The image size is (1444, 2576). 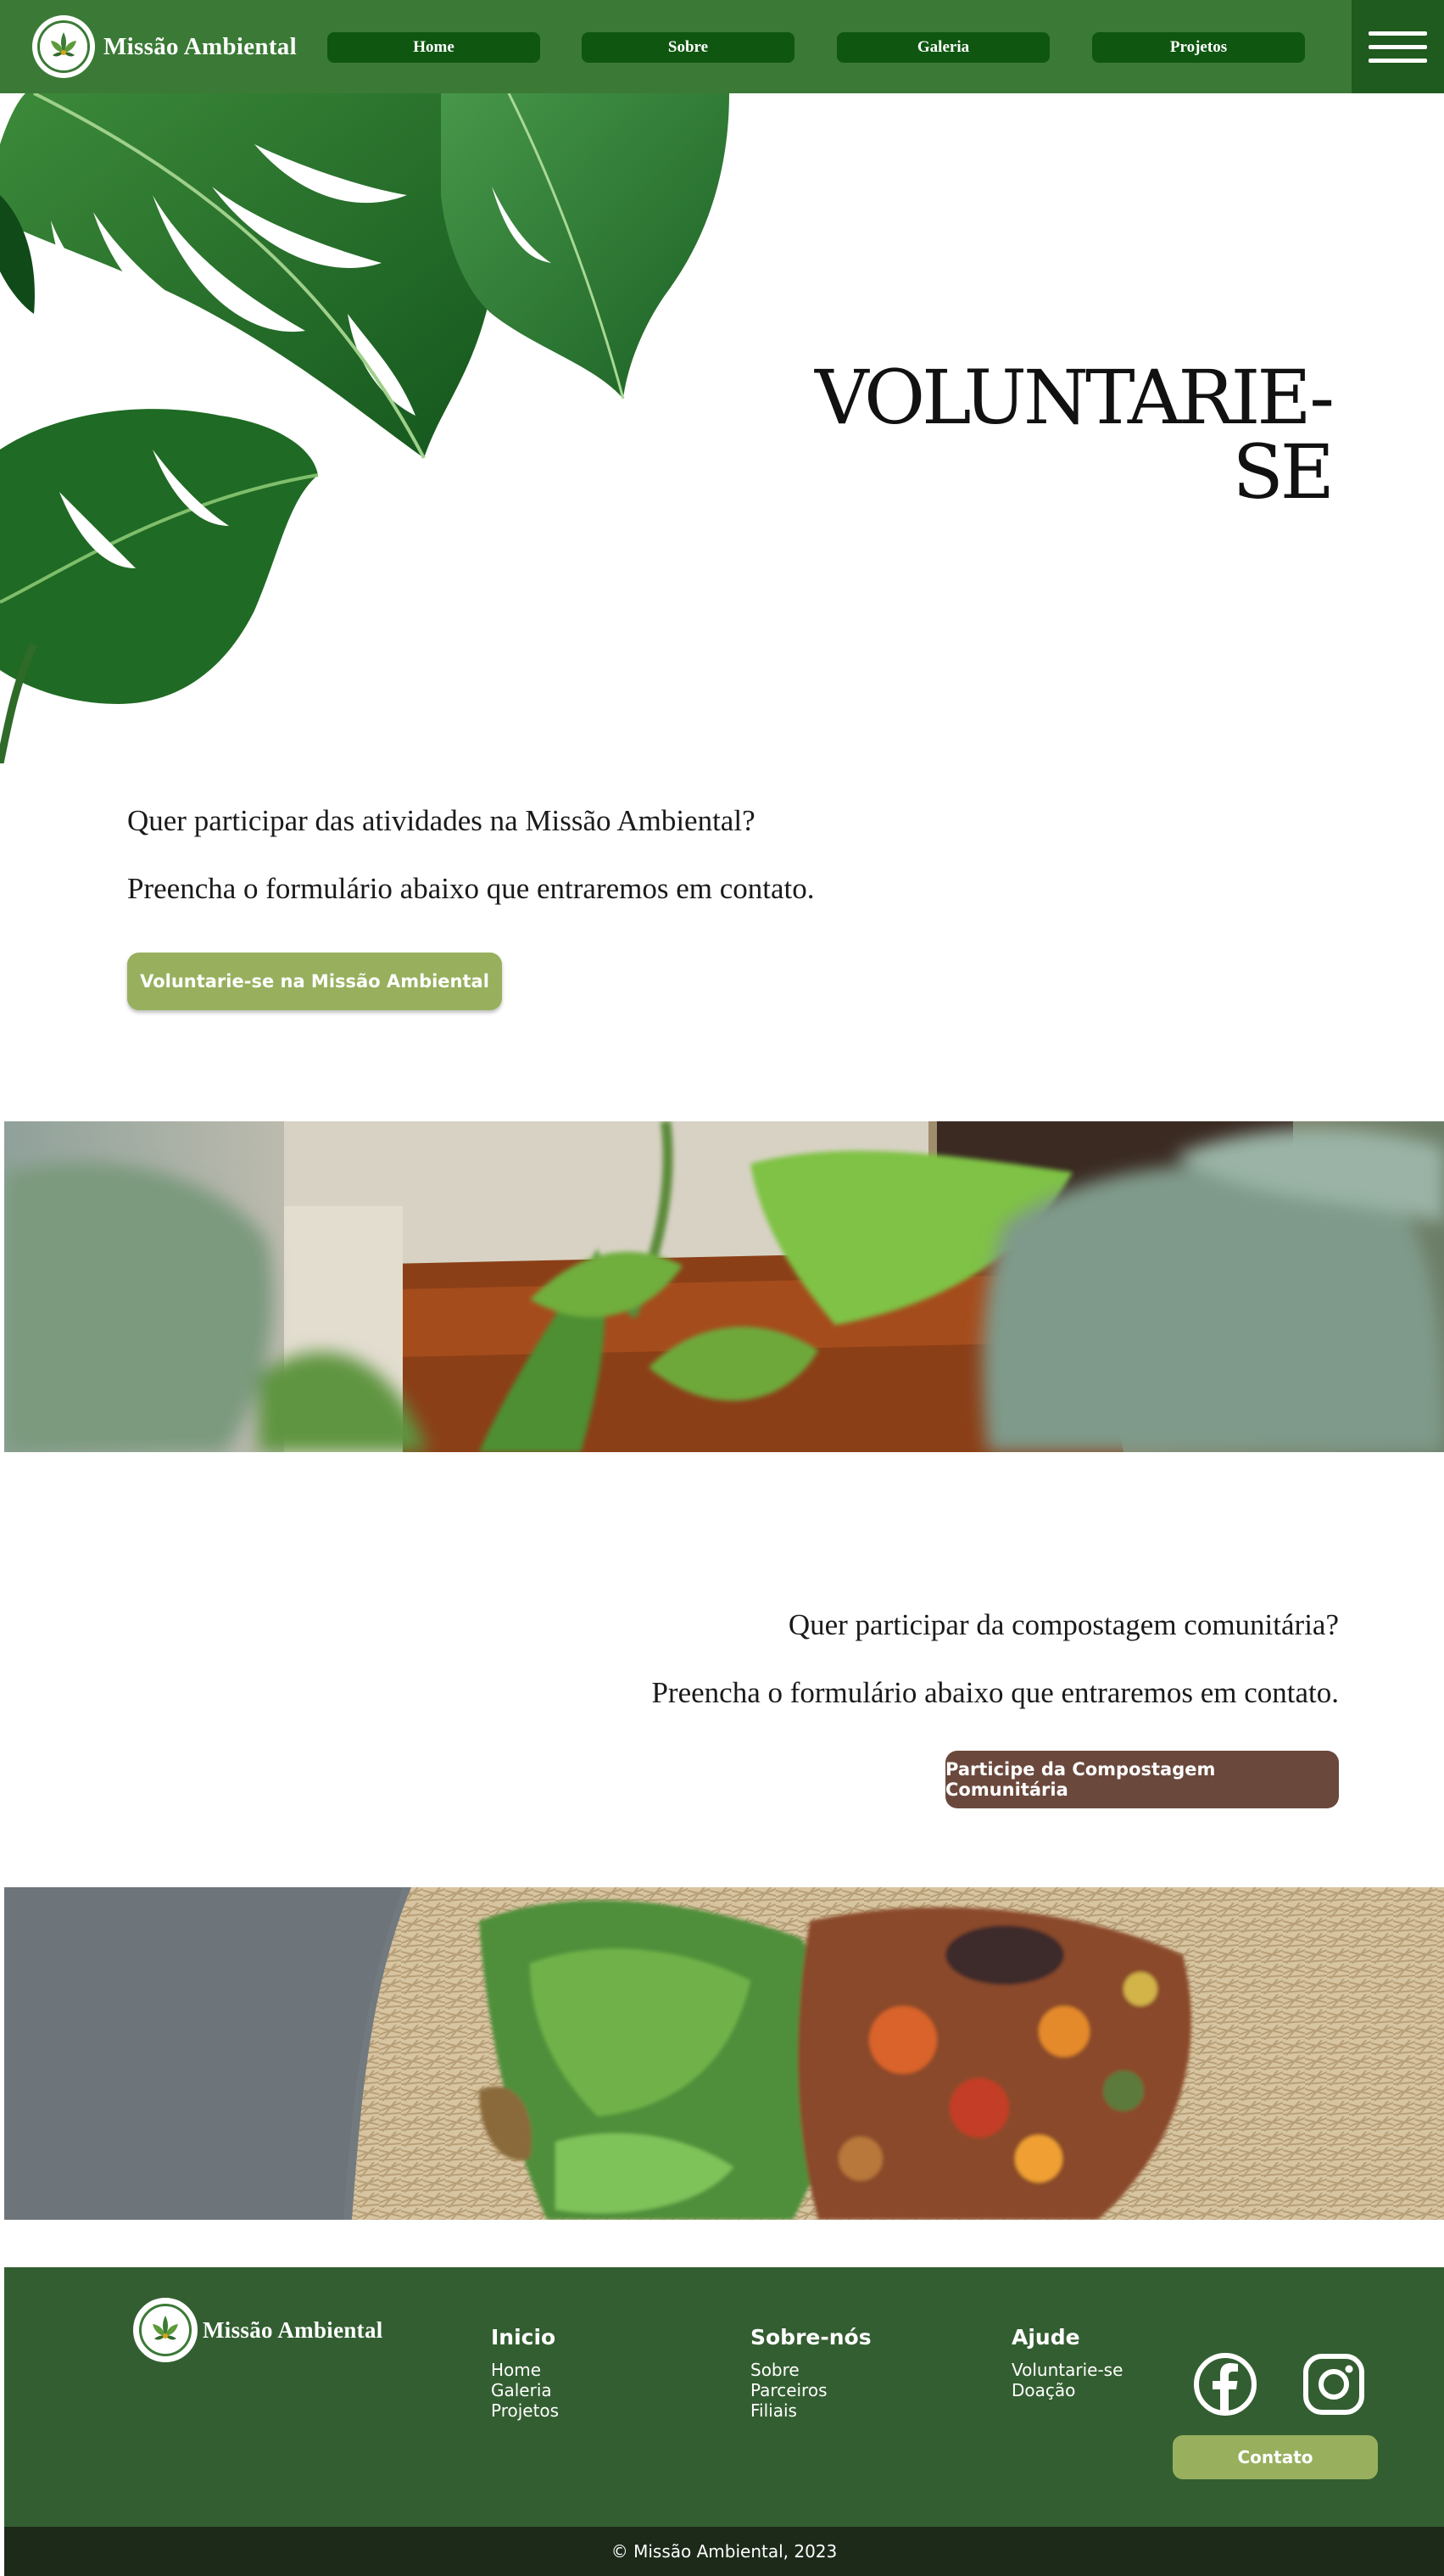 What do you see at coordinates (1225, 2384) in the screenshot?
I see `facebook-icon` at bounding box center [1225, 2384].